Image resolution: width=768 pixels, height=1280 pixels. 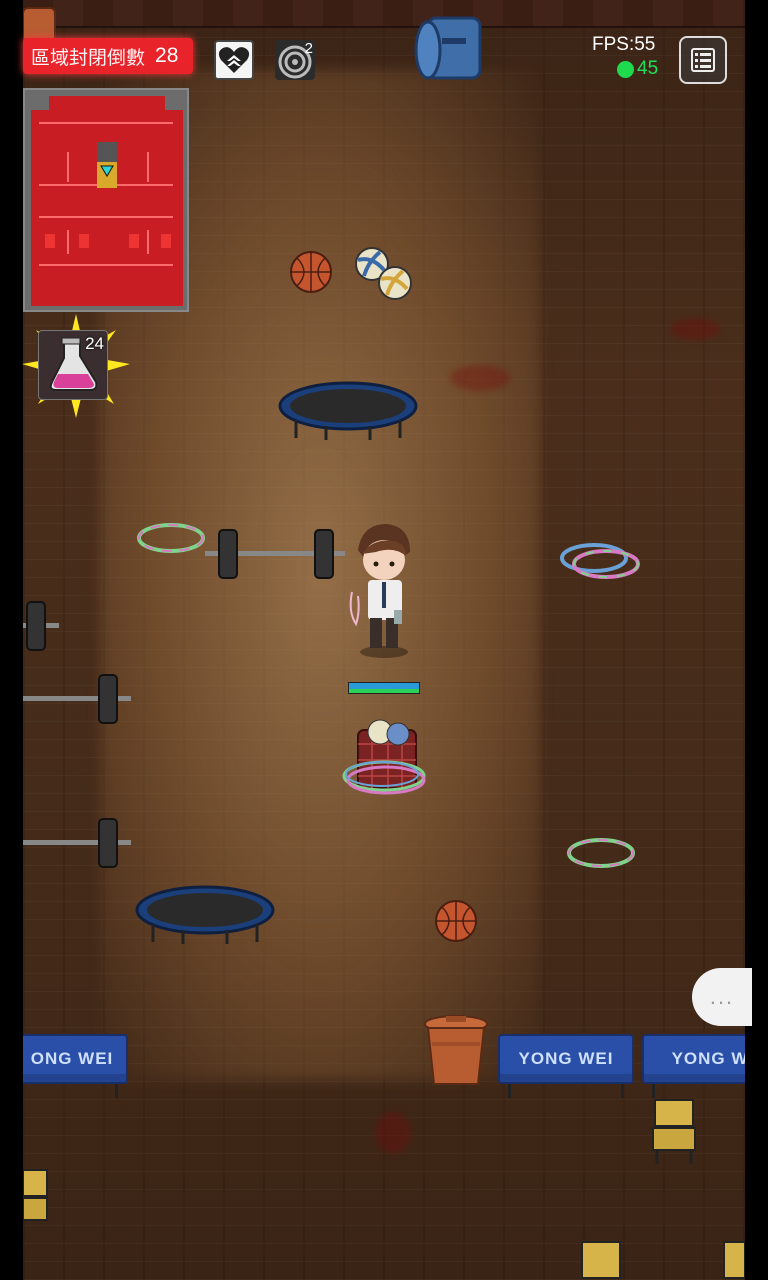 I want to click on player-character, so click(x=379, y=591).